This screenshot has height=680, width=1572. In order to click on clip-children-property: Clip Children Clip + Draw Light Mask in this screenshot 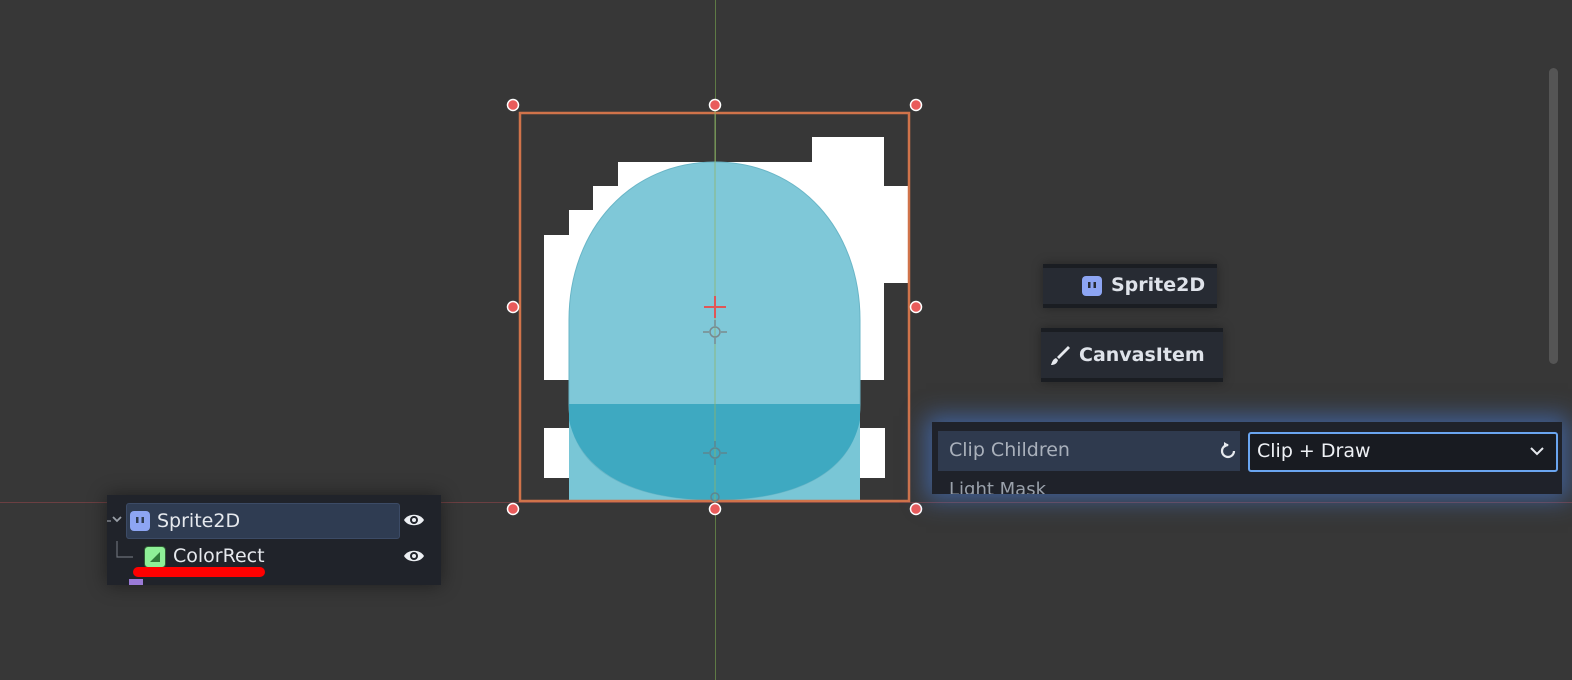, I will do `click(1247, 458)`.